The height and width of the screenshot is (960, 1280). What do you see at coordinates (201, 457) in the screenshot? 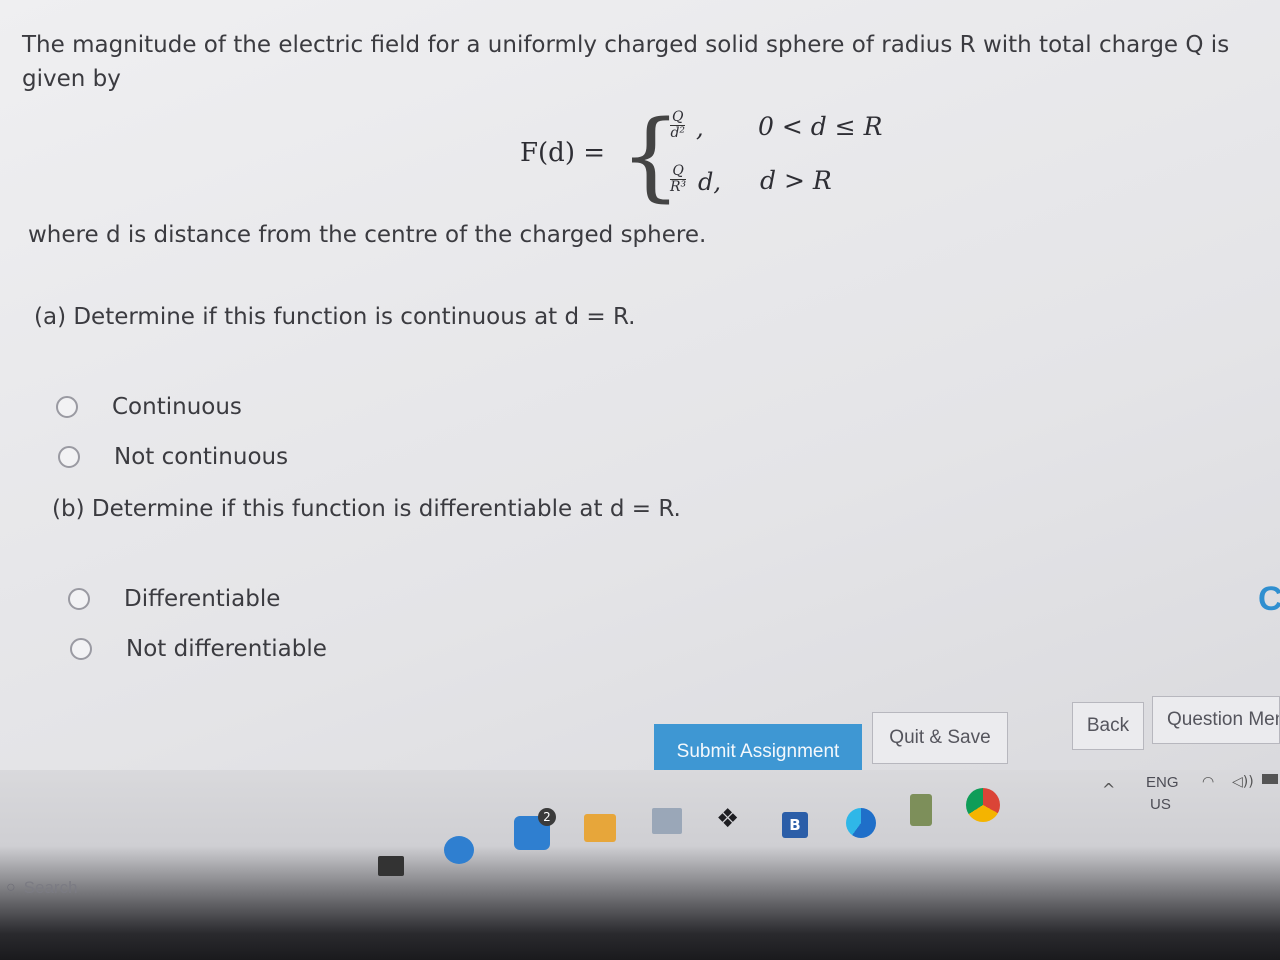
I see `option-not-continuous-label: Not continuous` at bounding box center [201, 457].